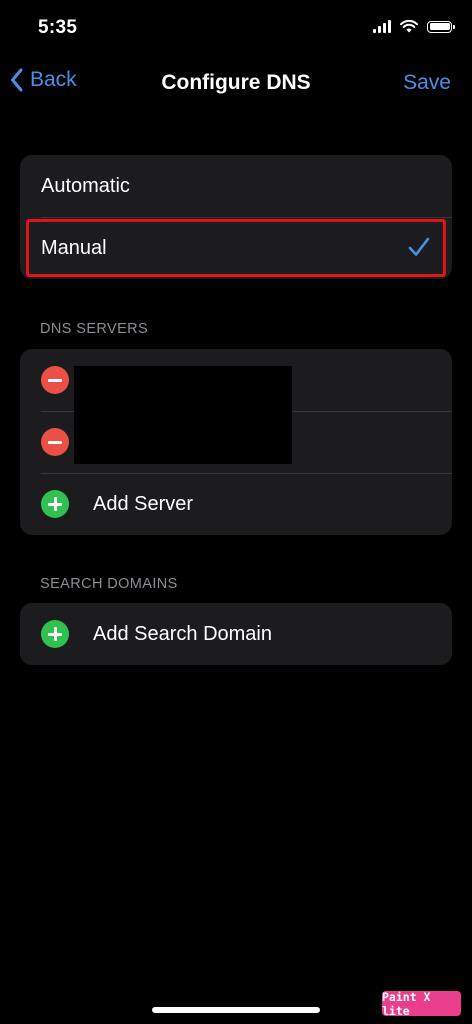  What do you see at coordinates (58, 27) in the screenshot?
I see `status-time: 5:35` at bounding box center [58, 27].